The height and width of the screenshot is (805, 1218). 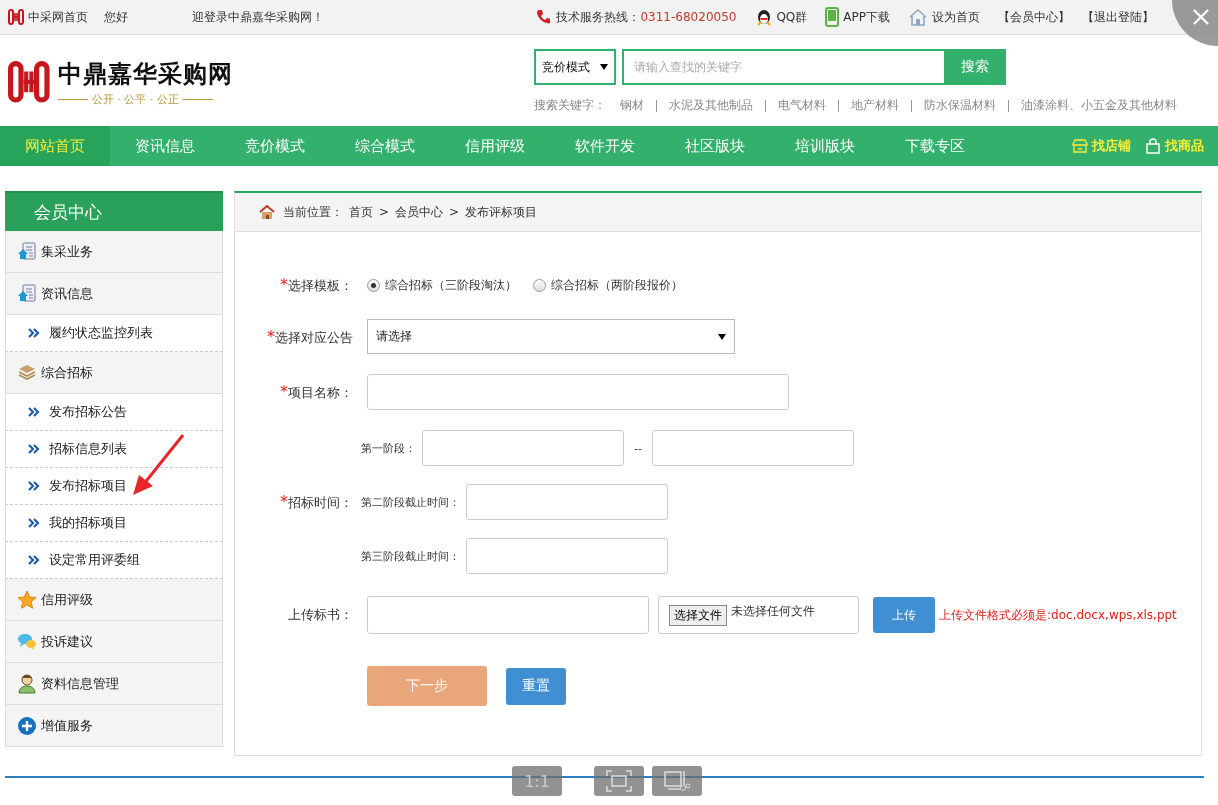 I want to click on shop-icon, so click(x=1080, y=146).